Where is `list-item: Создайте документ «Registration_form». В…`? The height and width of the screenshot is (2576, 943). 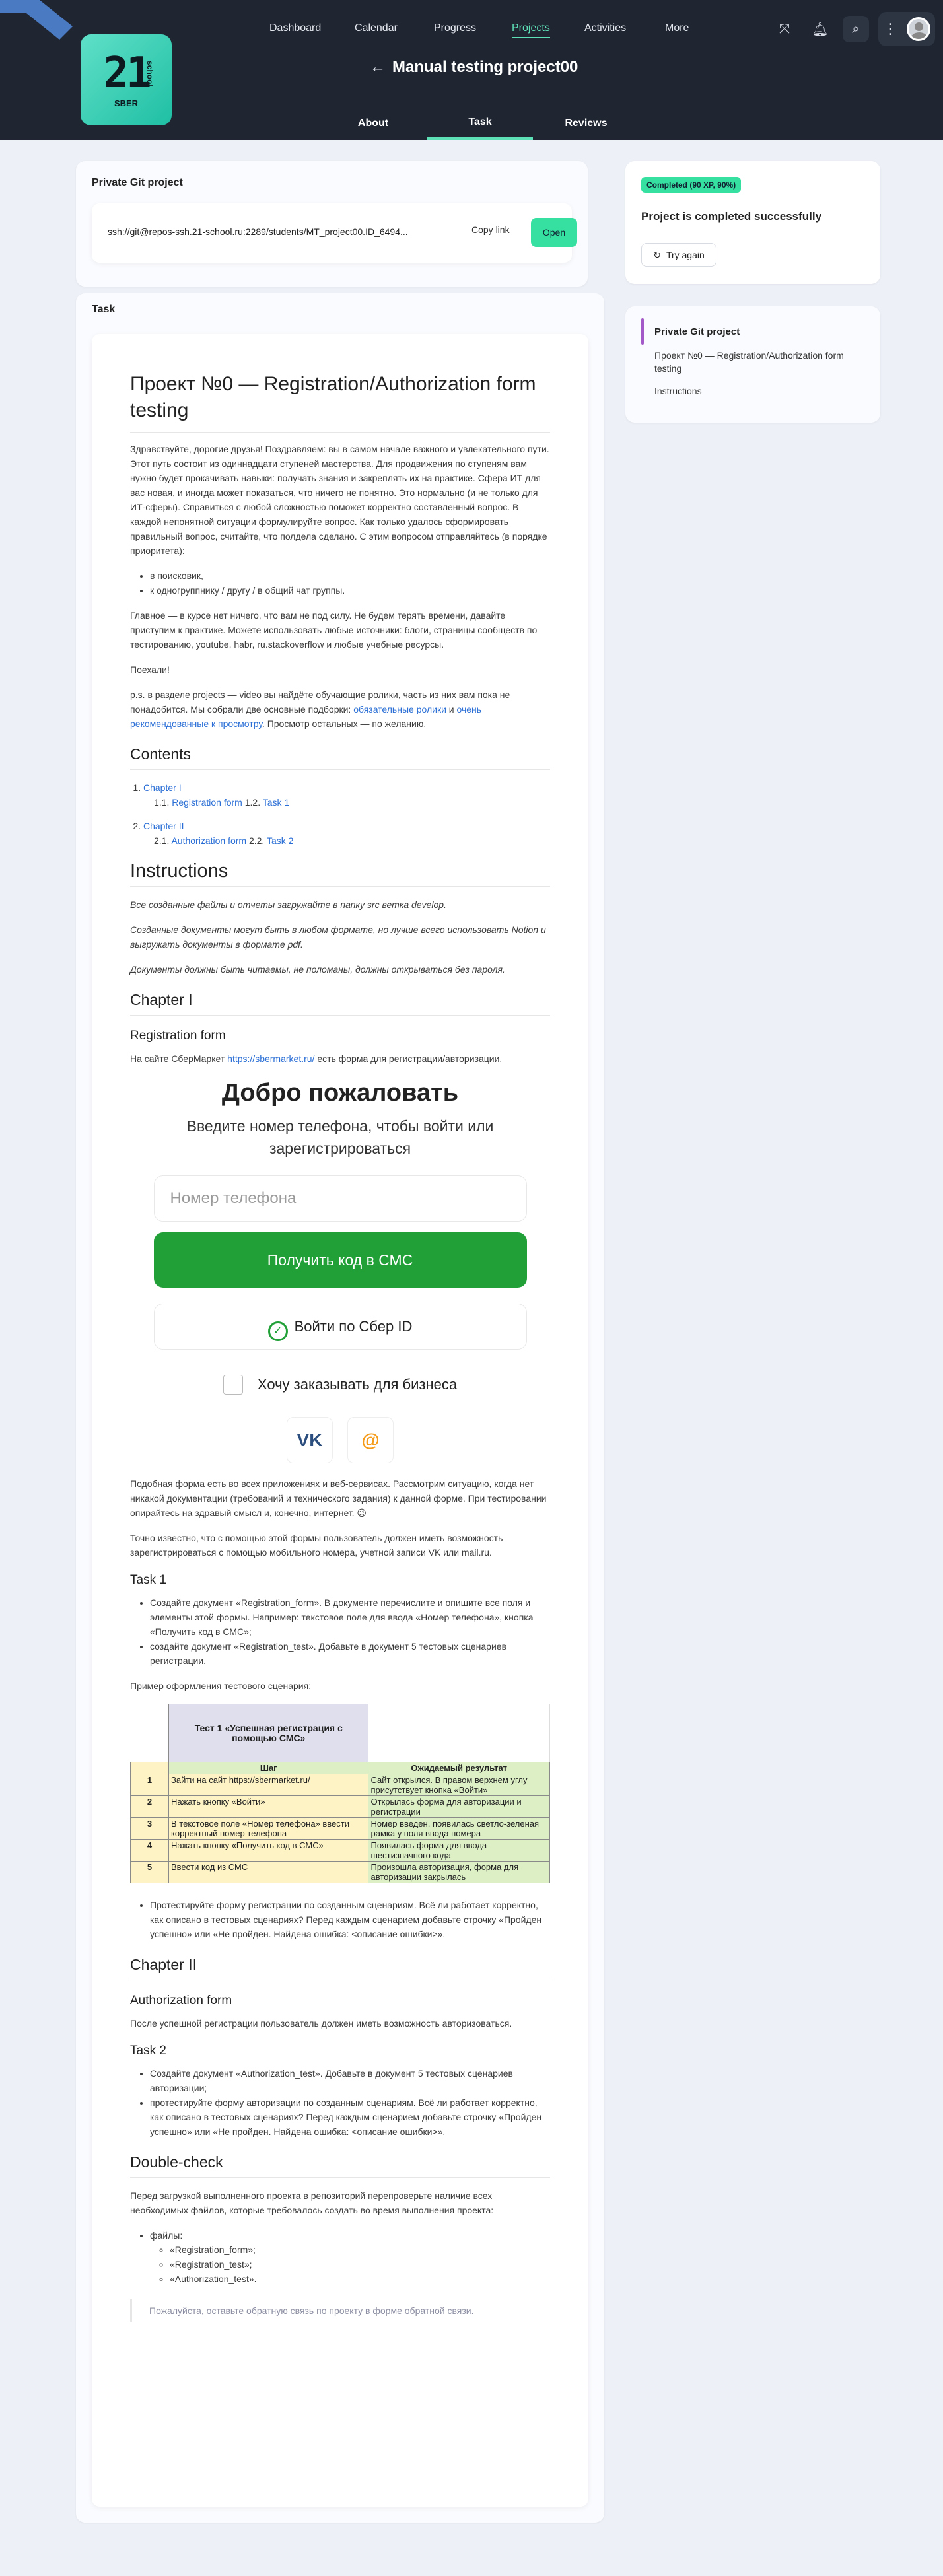 list-item: Создайте документ «Registration_form». В… is located at coordinates (350, 1617).